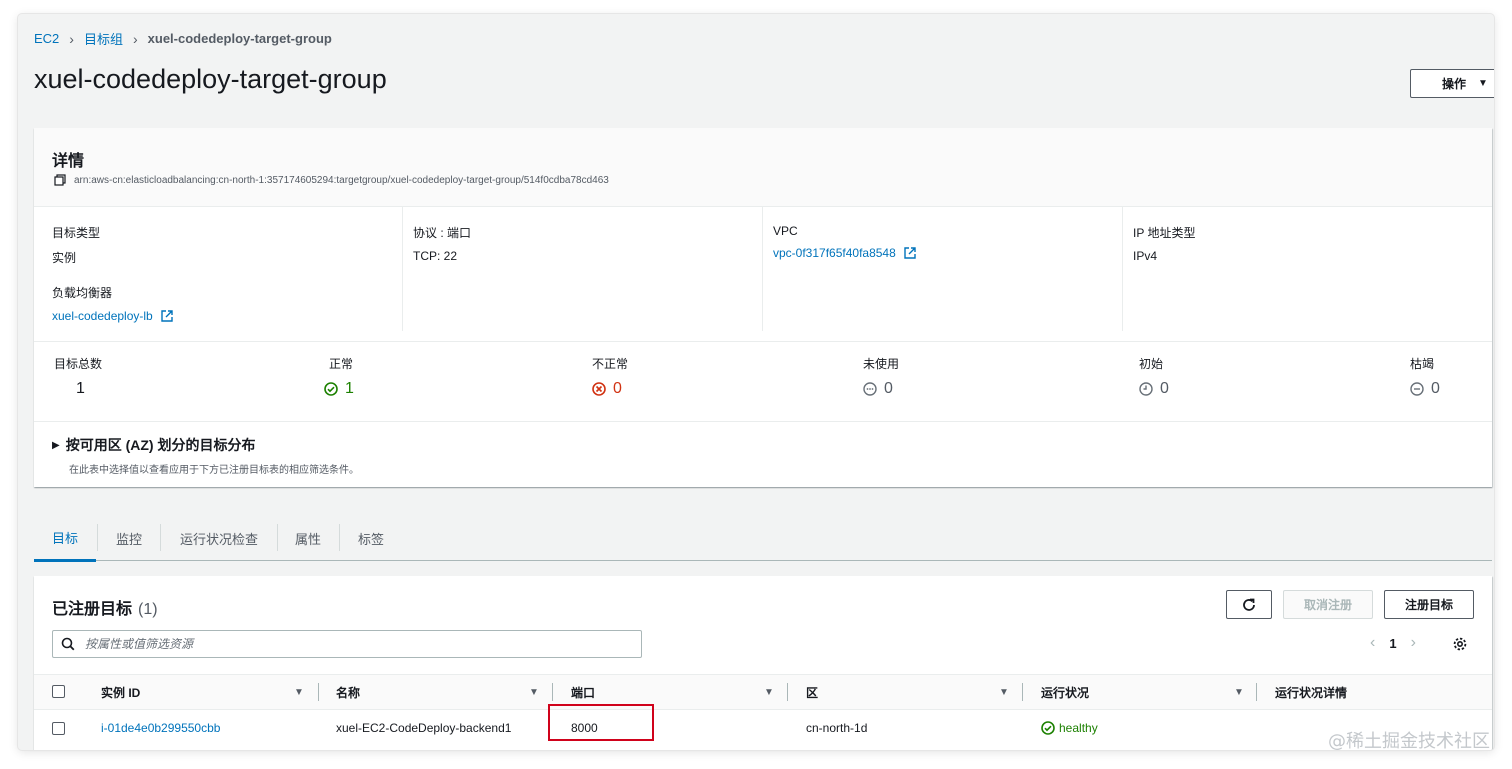 Image resolution: width=1512 pixels, height=769 pixels. I want to click on row-checkbox, so click(58, 728).